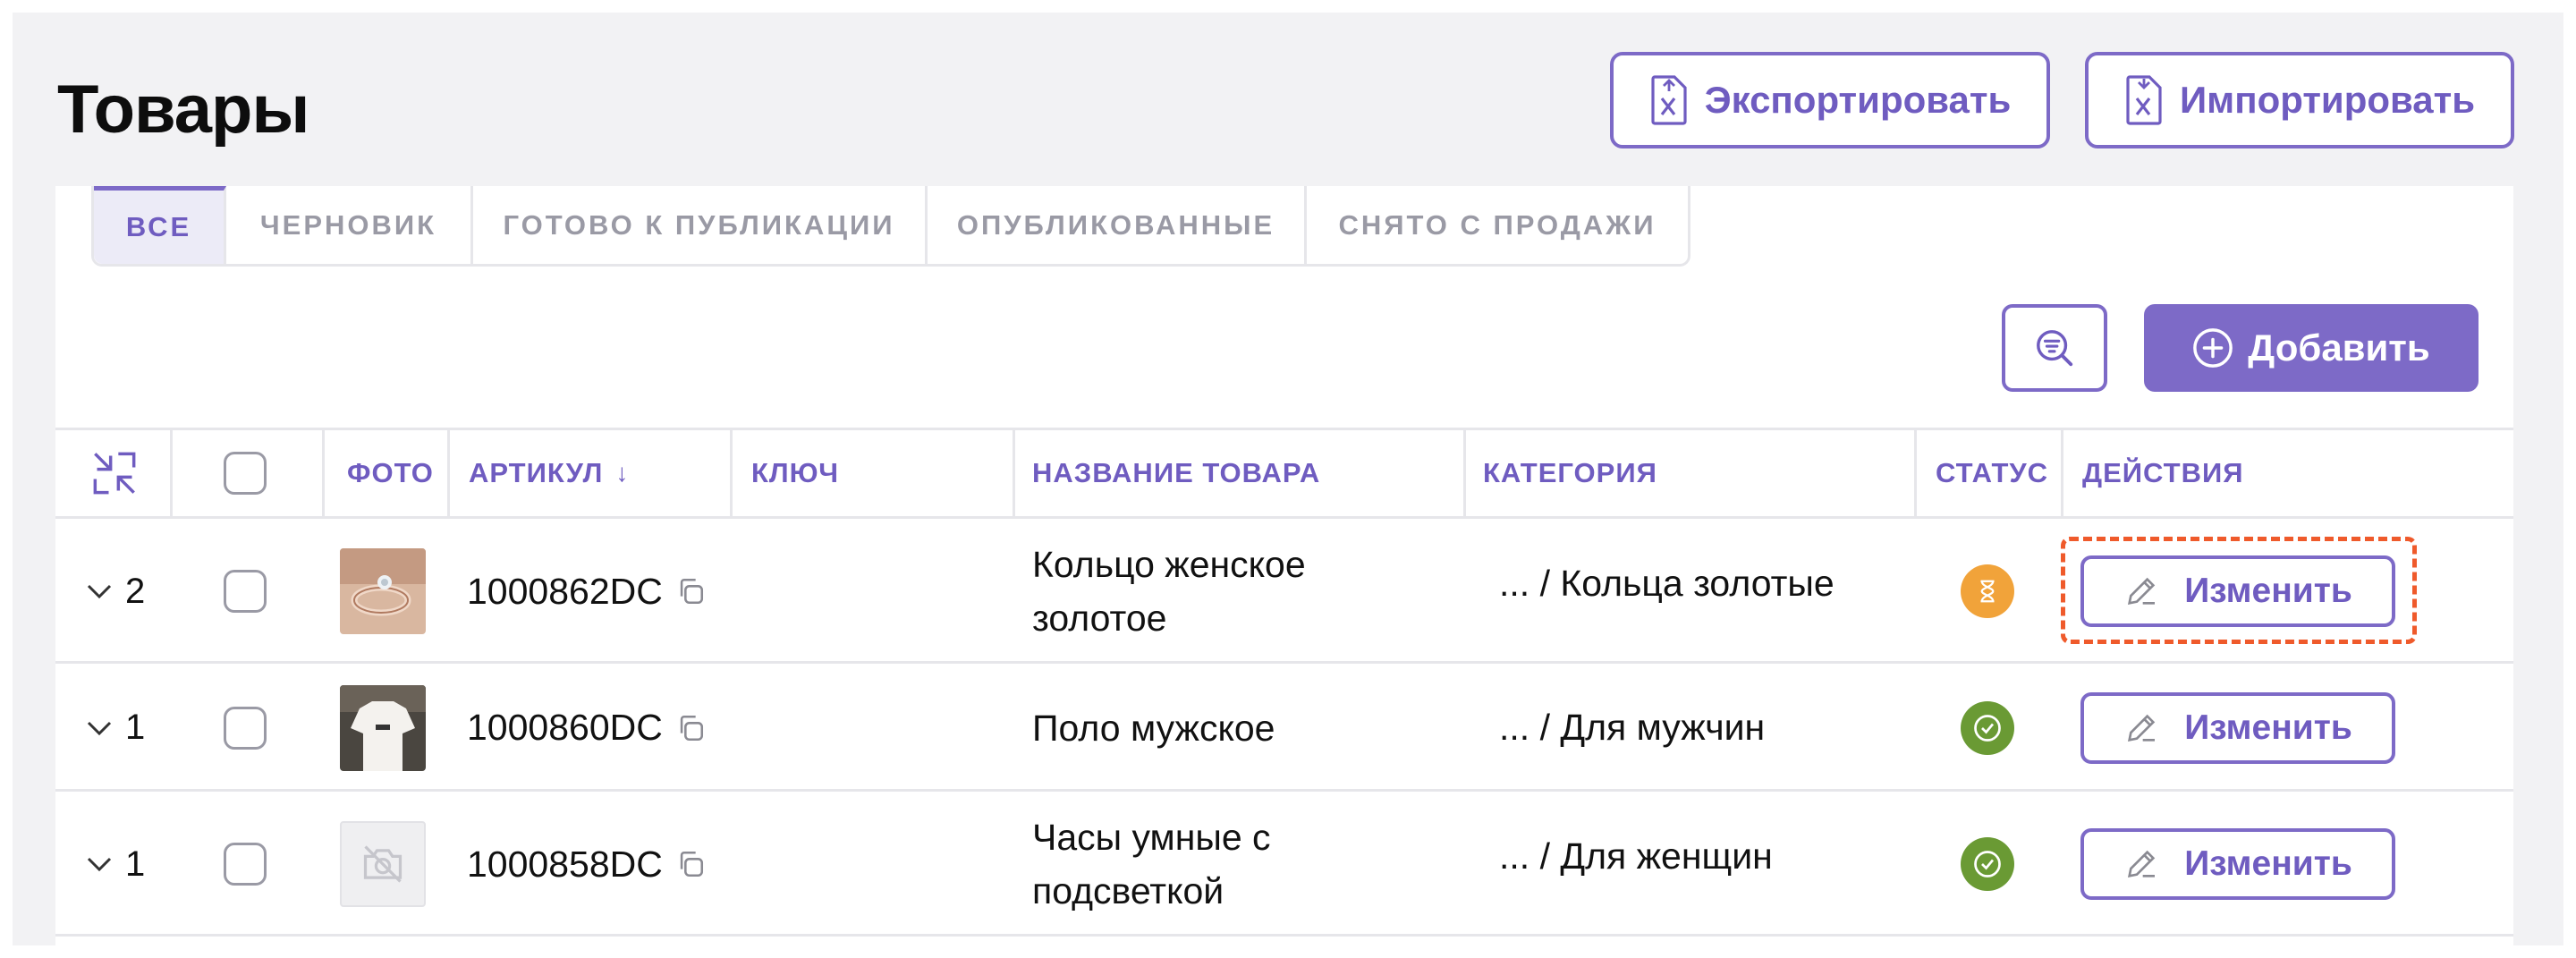 The width and height of the screenshot is (2576, 958). I want to click on filter-button, so click(2054, 348).